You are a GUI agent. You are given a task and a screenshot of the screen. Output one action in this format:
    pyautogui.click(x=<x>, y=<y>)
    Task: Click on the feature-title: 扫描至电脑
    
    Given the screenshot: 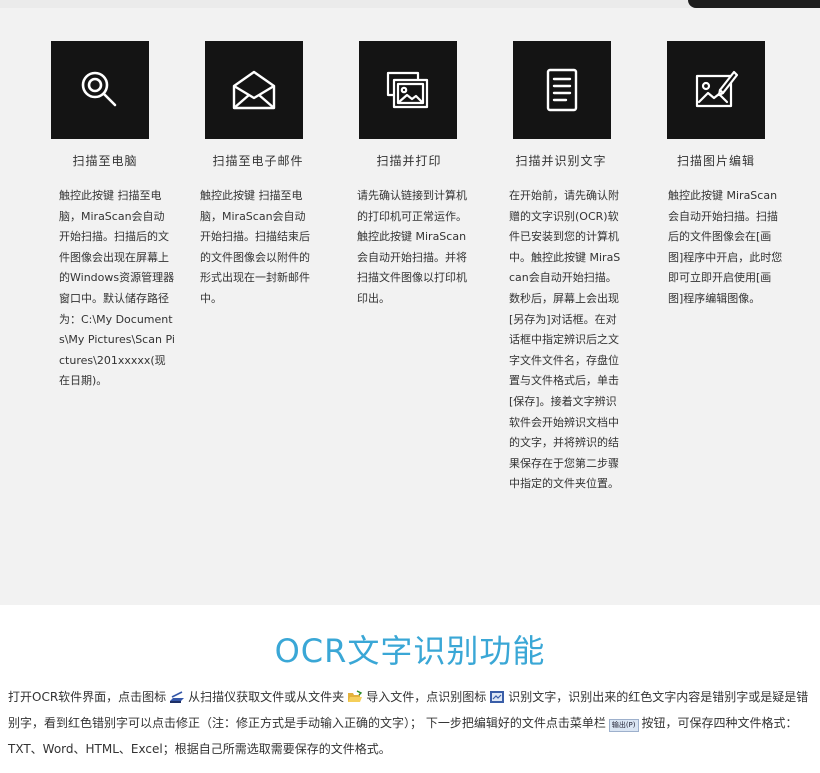 What is the action you would take?
    pyautogui.click(x=105, y=161)
    